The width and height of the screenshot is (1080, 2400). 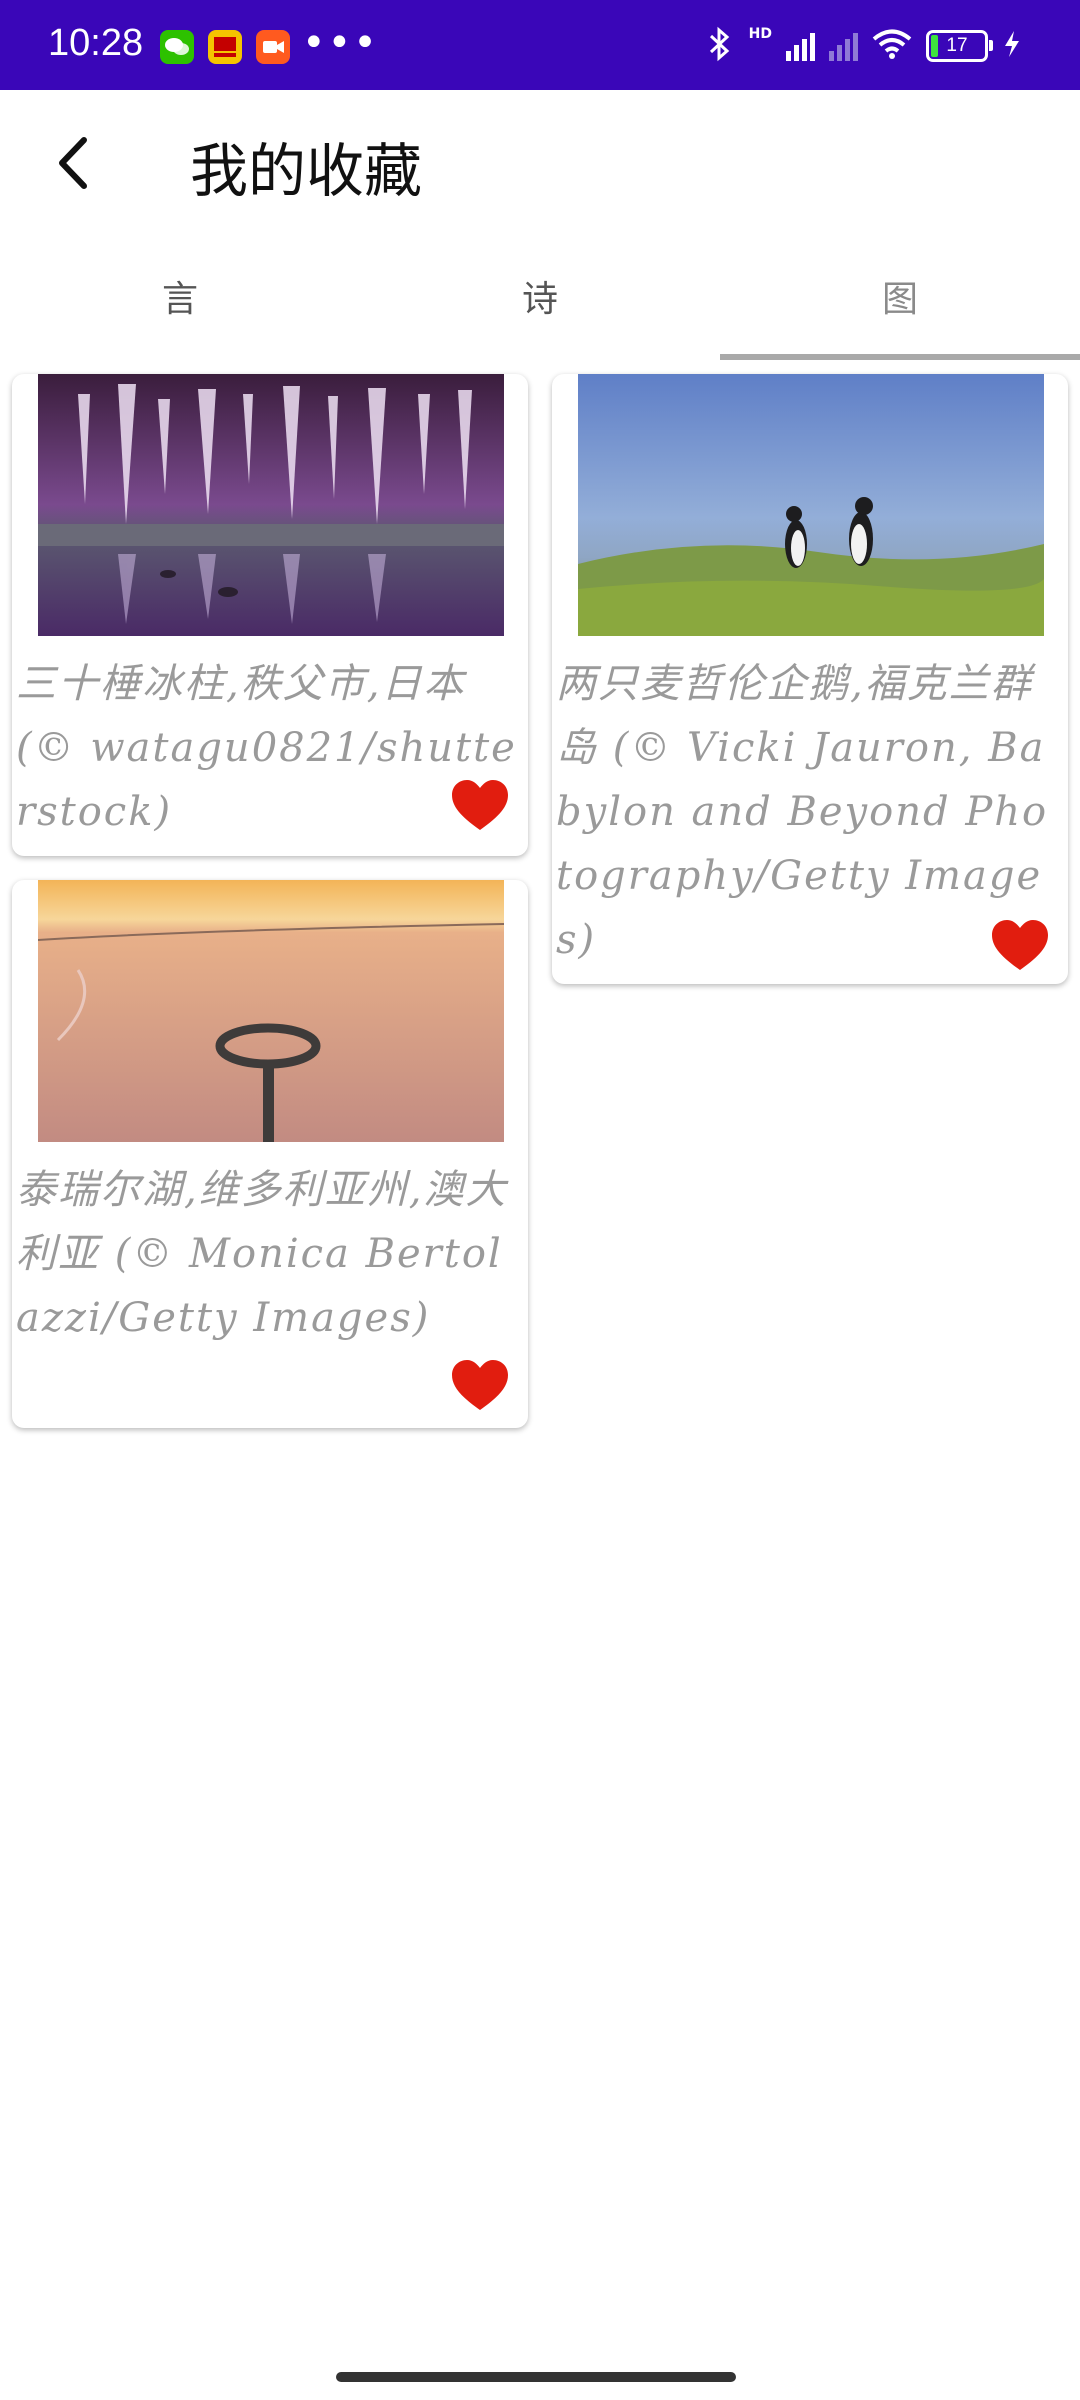 I want to click on battery-icon: 17, so click(x=959, y=46).